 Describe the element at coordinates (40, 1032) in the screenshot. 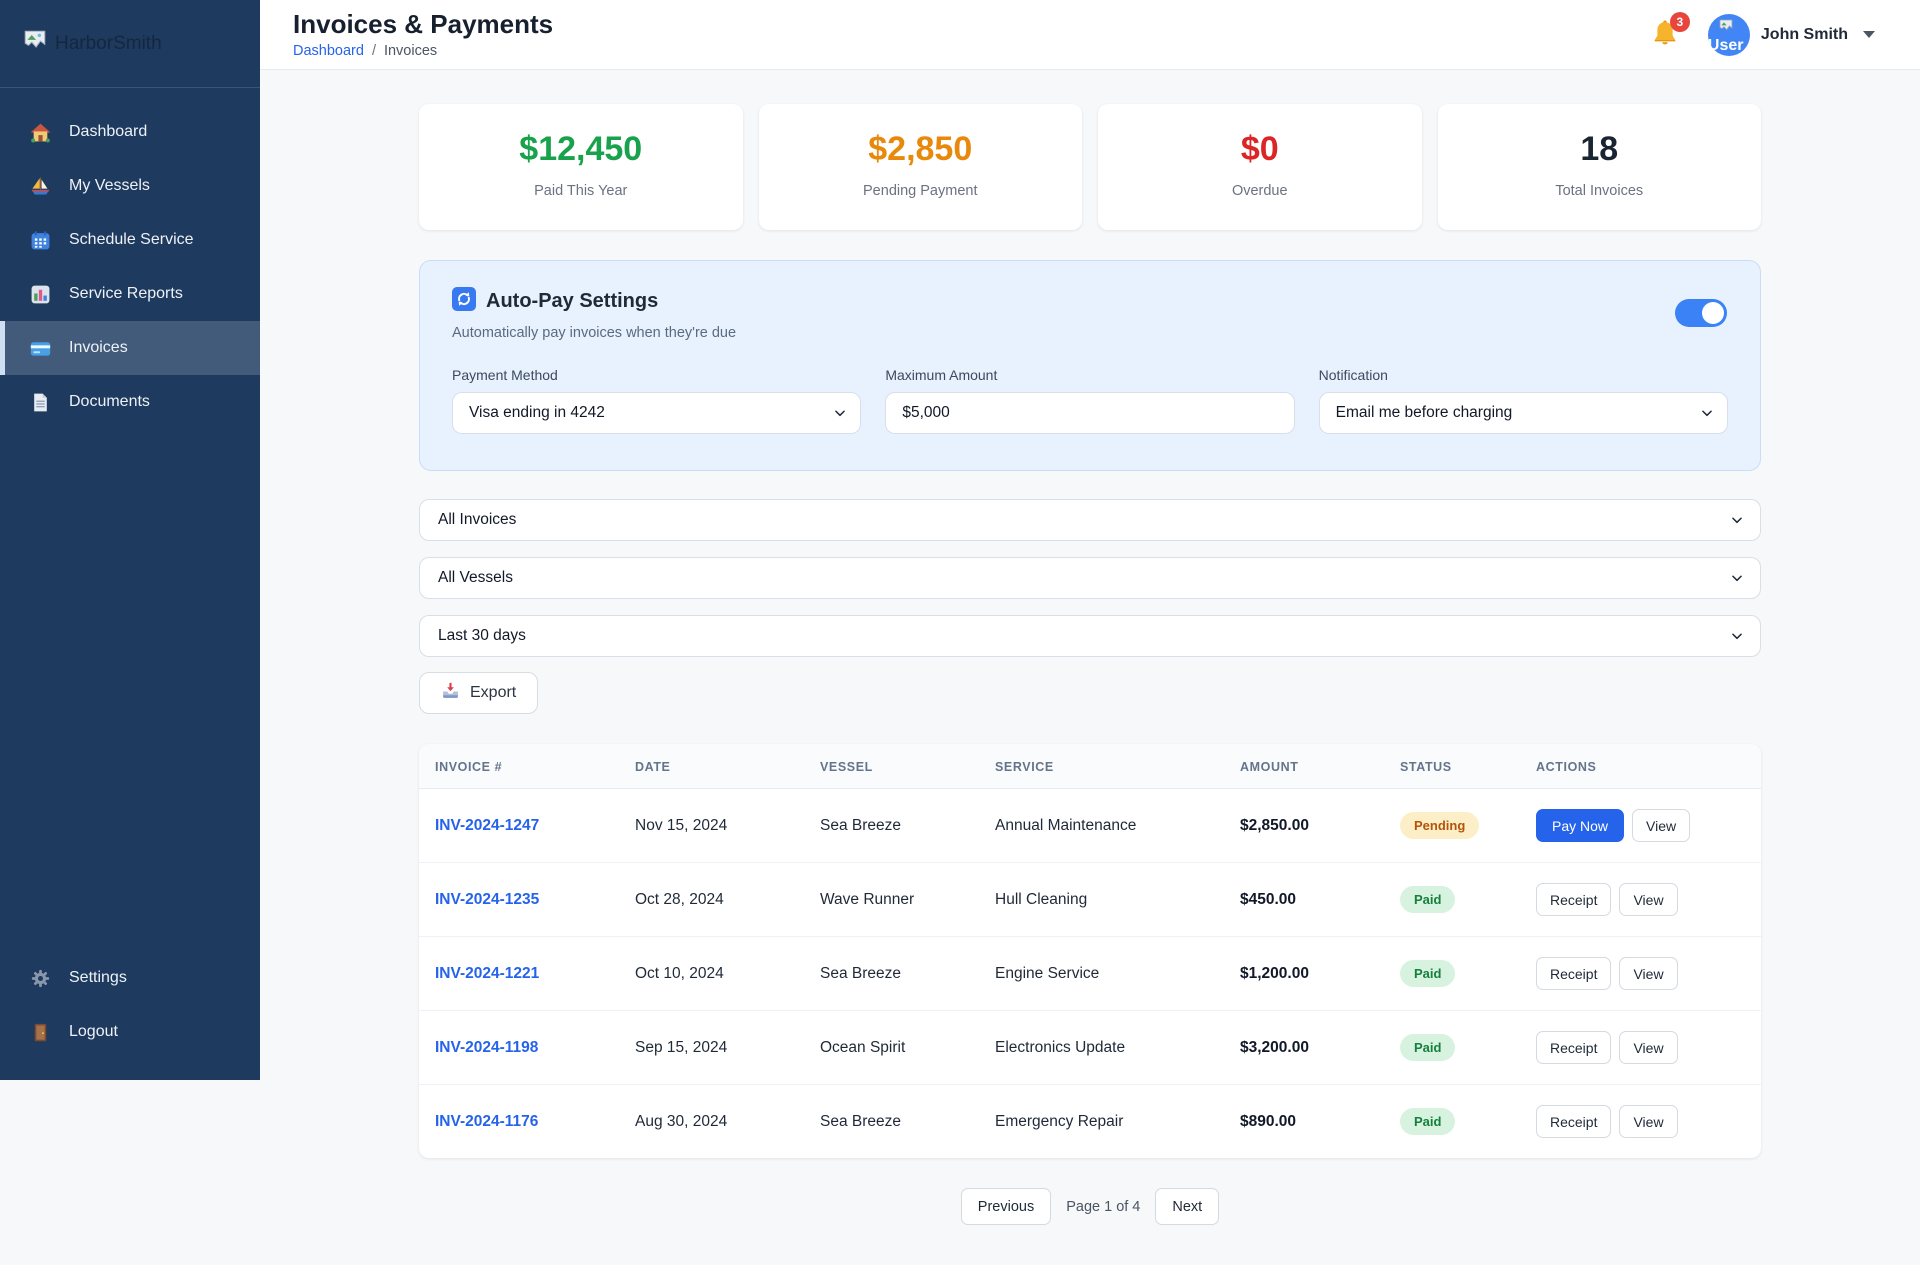

I see `door-icon` at that location.